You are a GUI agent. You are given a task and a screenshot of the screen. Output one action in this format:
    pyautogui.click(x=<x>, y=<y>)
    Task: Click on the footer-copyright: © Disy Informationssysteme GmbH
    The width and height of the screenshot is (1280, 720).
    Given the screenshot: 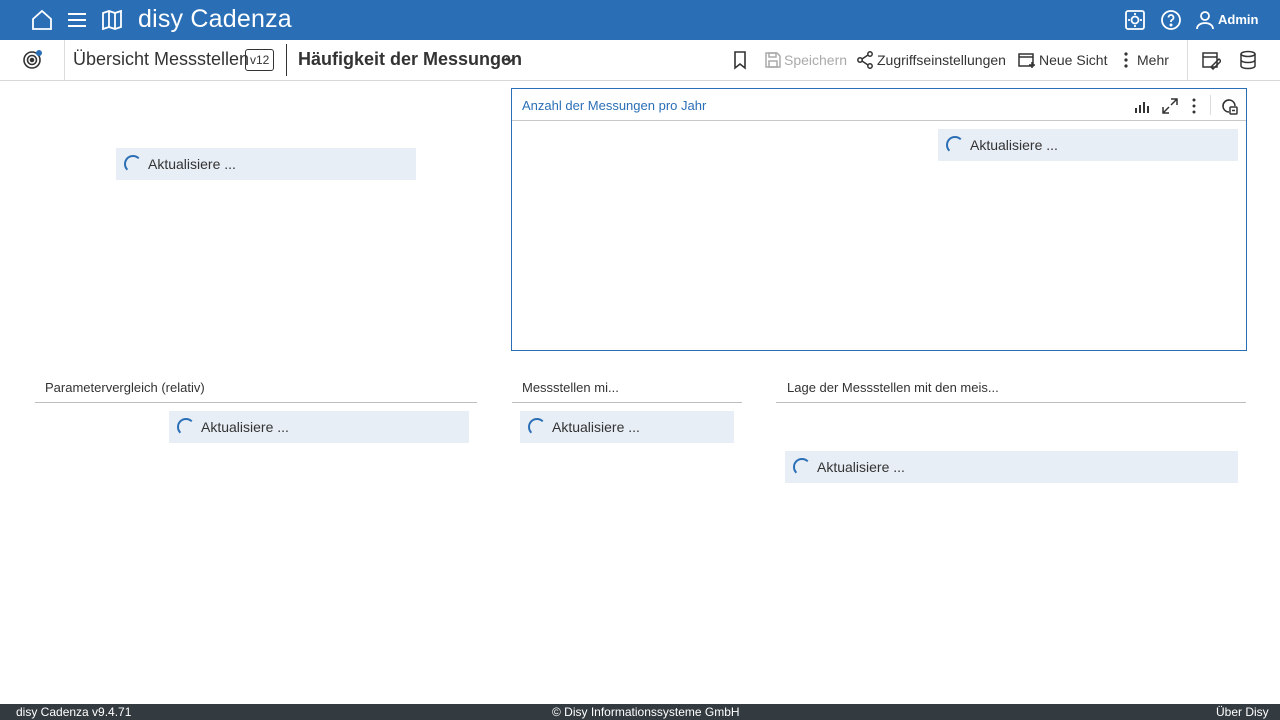 What is the action you would take?
    pyautogui.click(x=646, y=712)
    